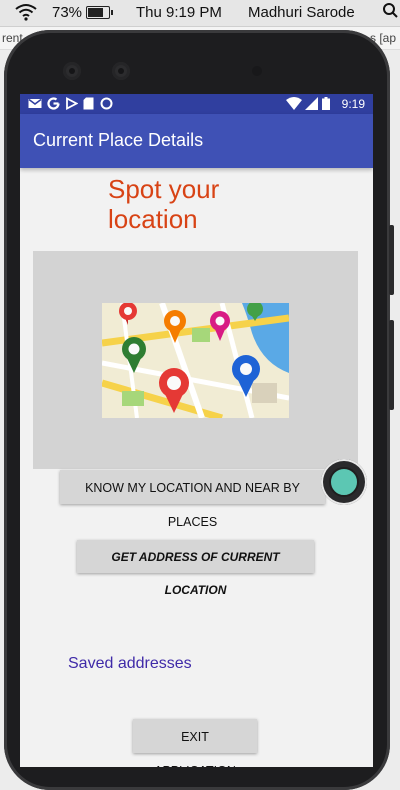 This screenshot has width=400, height=790. What do you see at coordinates (26, 14) in the screenshot?
I see `wifi-icon` at bounding box center [26, 14].